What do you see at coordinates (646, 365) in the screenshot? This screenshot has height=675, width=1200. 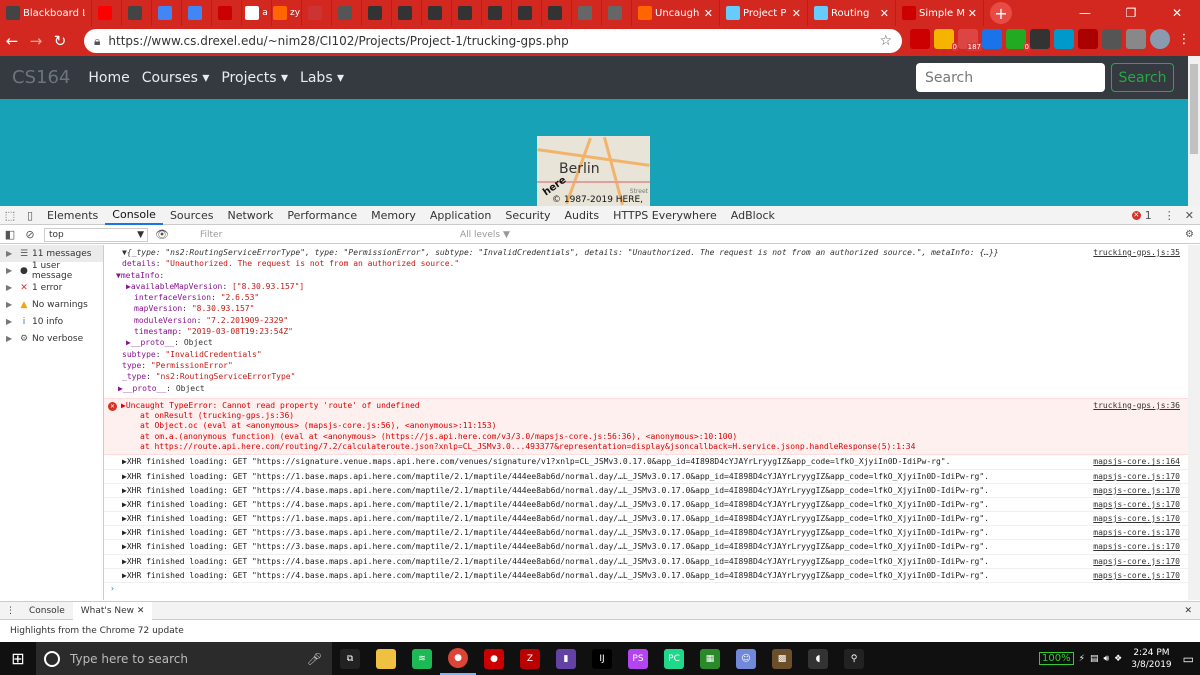 I see `object-property: type: "PermissionError"` at bounding box center [646, 365].